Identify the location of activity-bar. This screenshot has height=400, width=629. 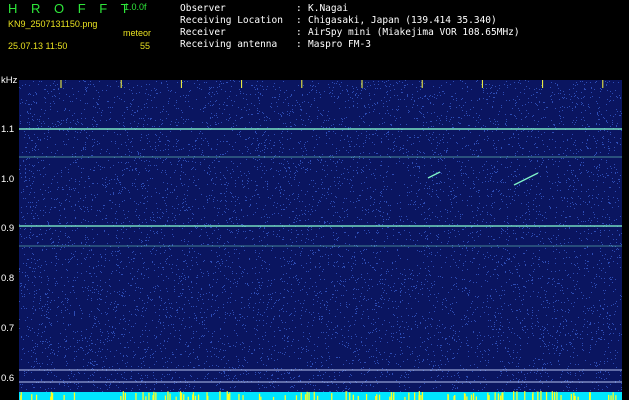
(320, 396).